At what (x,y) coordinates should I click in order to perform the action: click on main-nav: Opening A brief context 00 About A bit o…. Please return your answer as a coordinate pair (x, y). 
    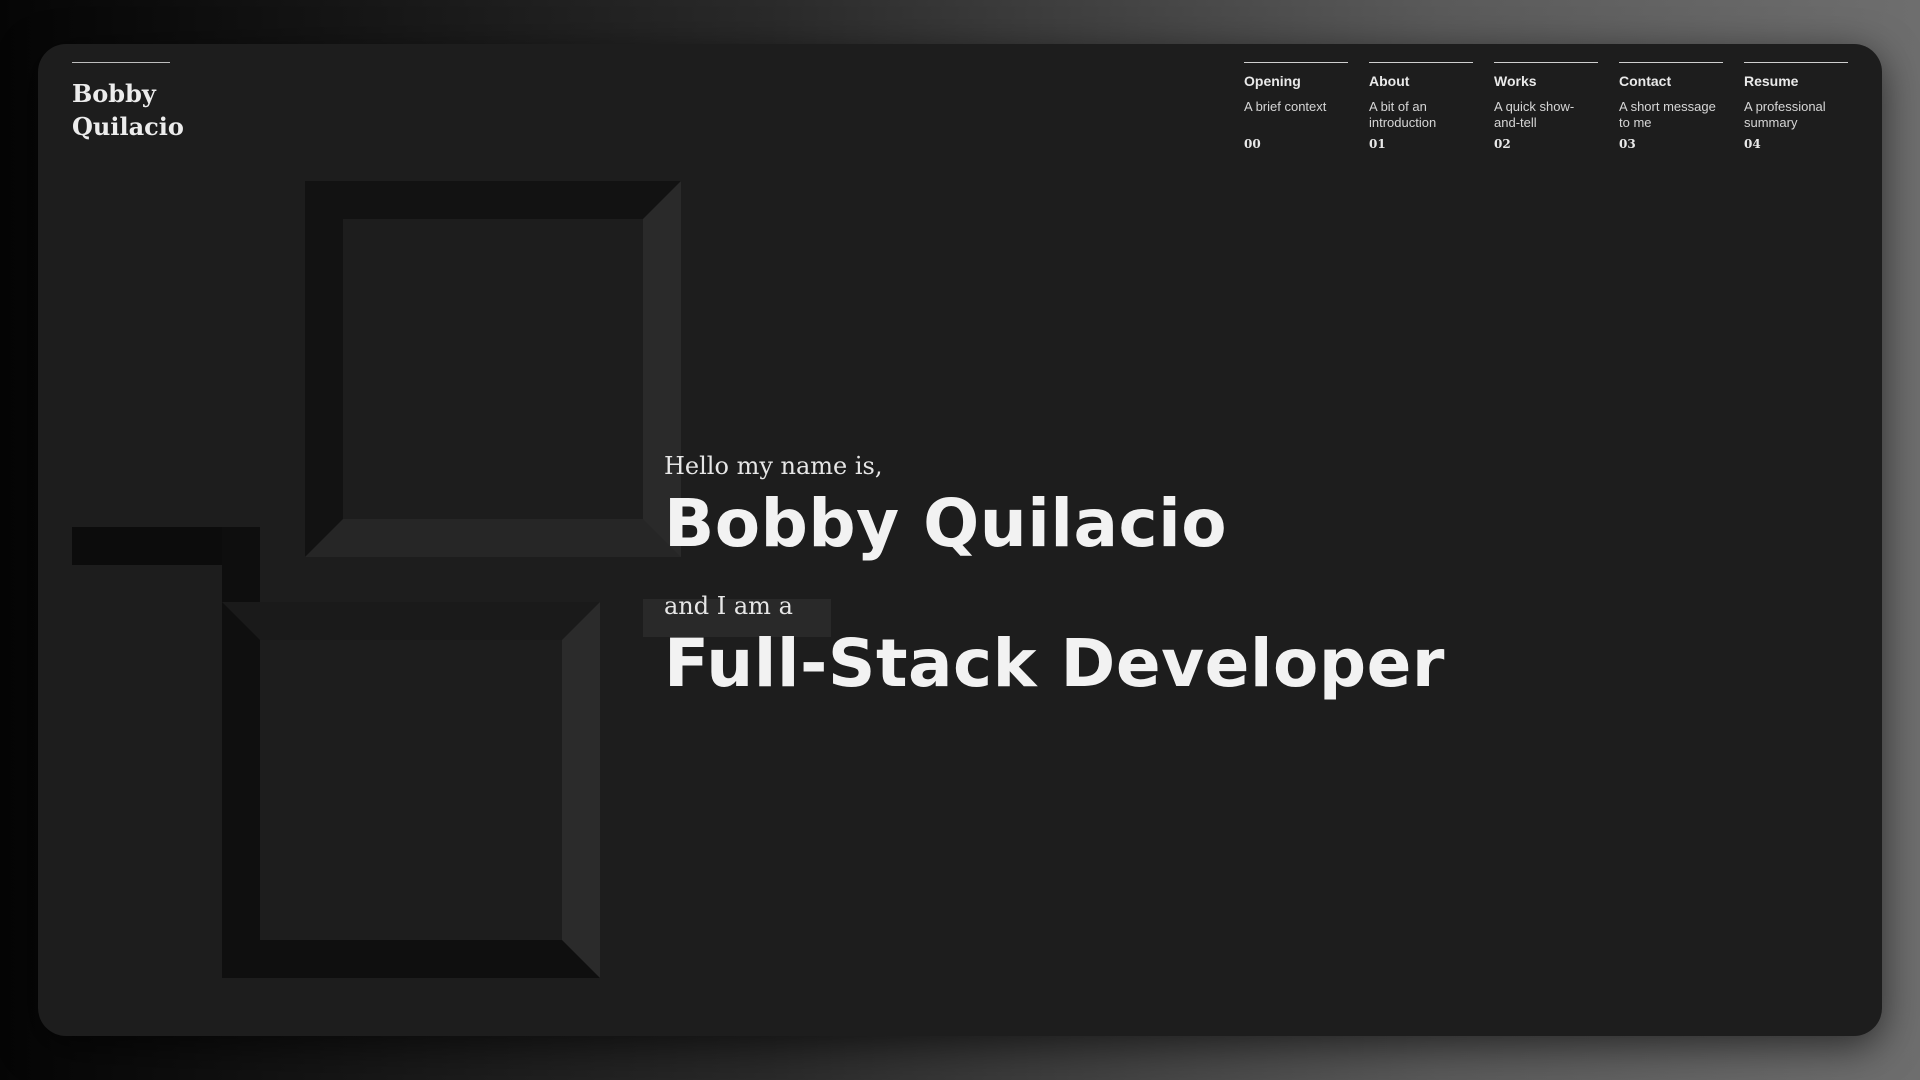
    Looking at the image, I should click on (1546, 106).